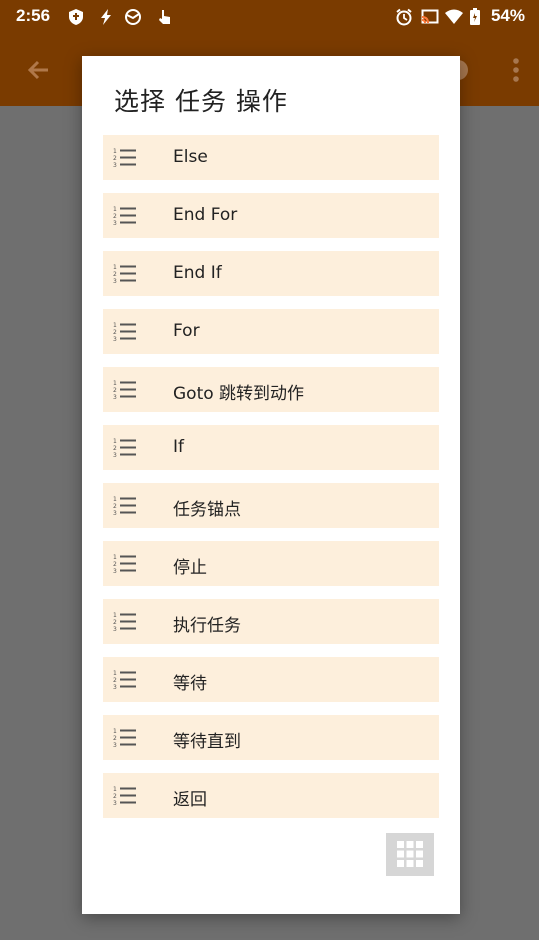 This screenshot has height=940, width=539. Describe the element at coordinates (190, 684) in the screenshot. I see `action-item-label: 等待` at that location.